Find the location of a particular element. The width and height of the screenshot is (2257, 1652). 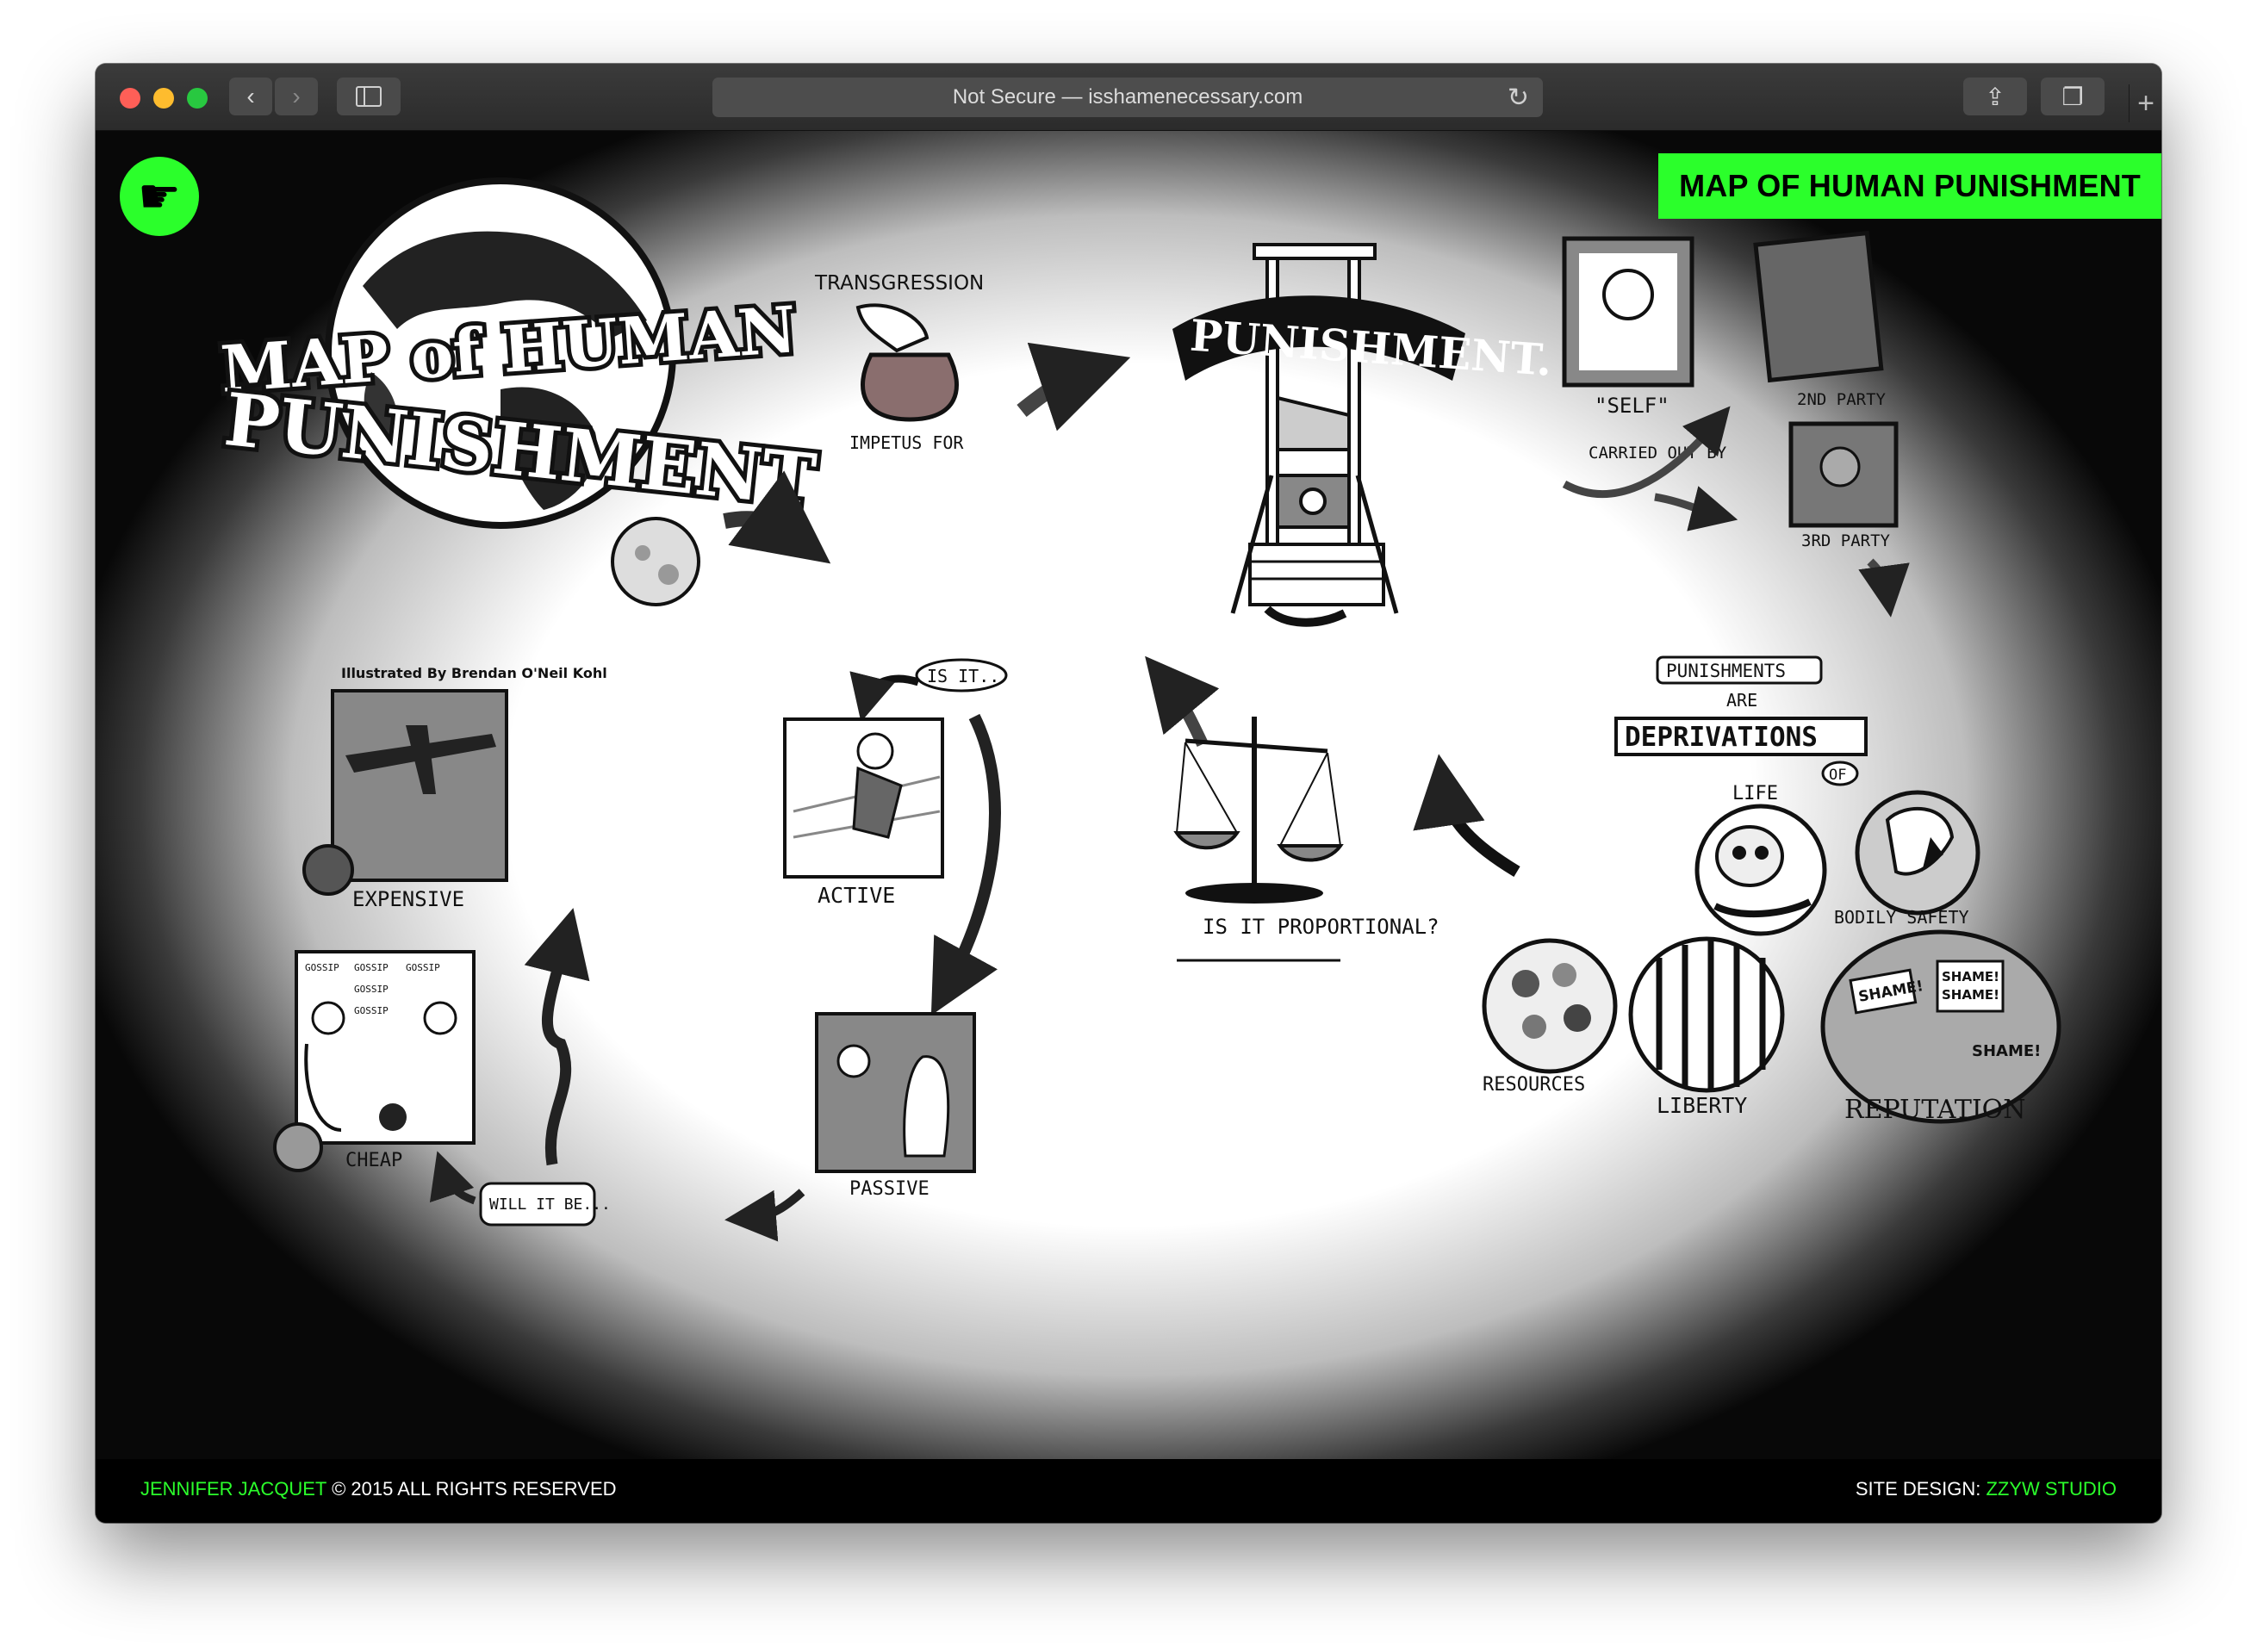

sidebar-icon is located at coordinates (369, 96).